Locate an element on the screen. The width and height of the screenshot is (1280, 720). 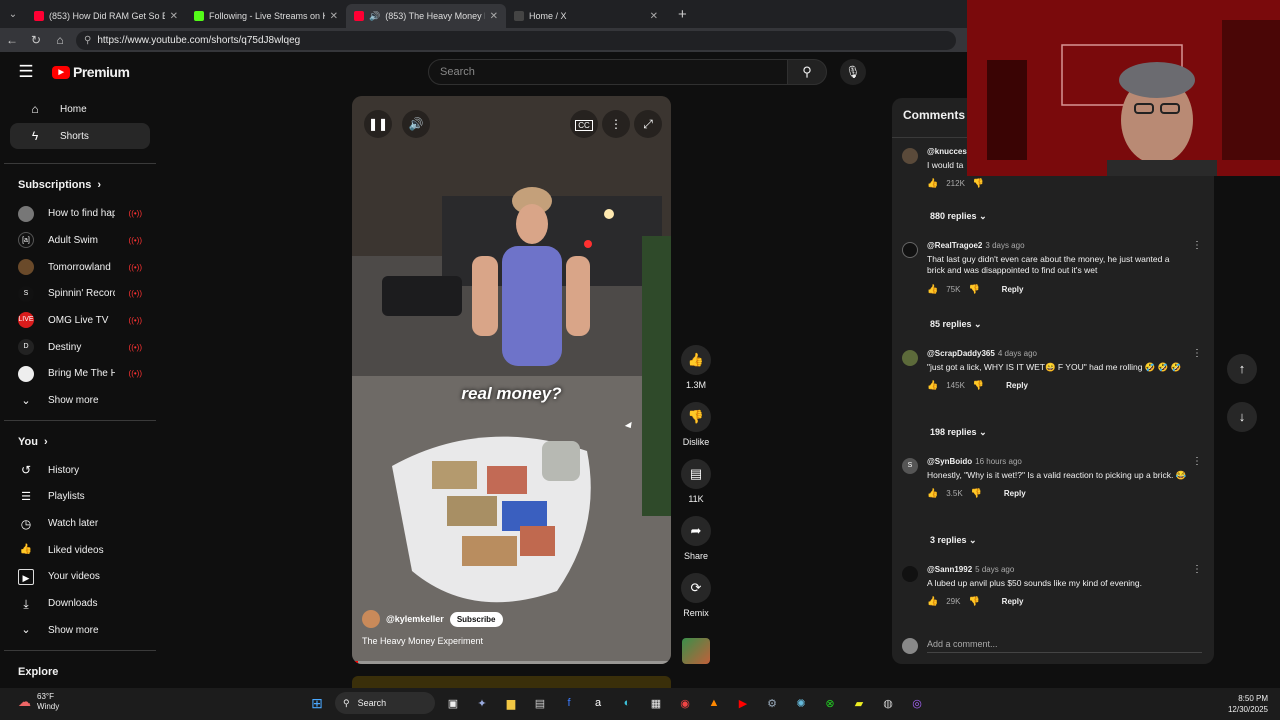
search-input: Search is located at coordinates (608, 72).